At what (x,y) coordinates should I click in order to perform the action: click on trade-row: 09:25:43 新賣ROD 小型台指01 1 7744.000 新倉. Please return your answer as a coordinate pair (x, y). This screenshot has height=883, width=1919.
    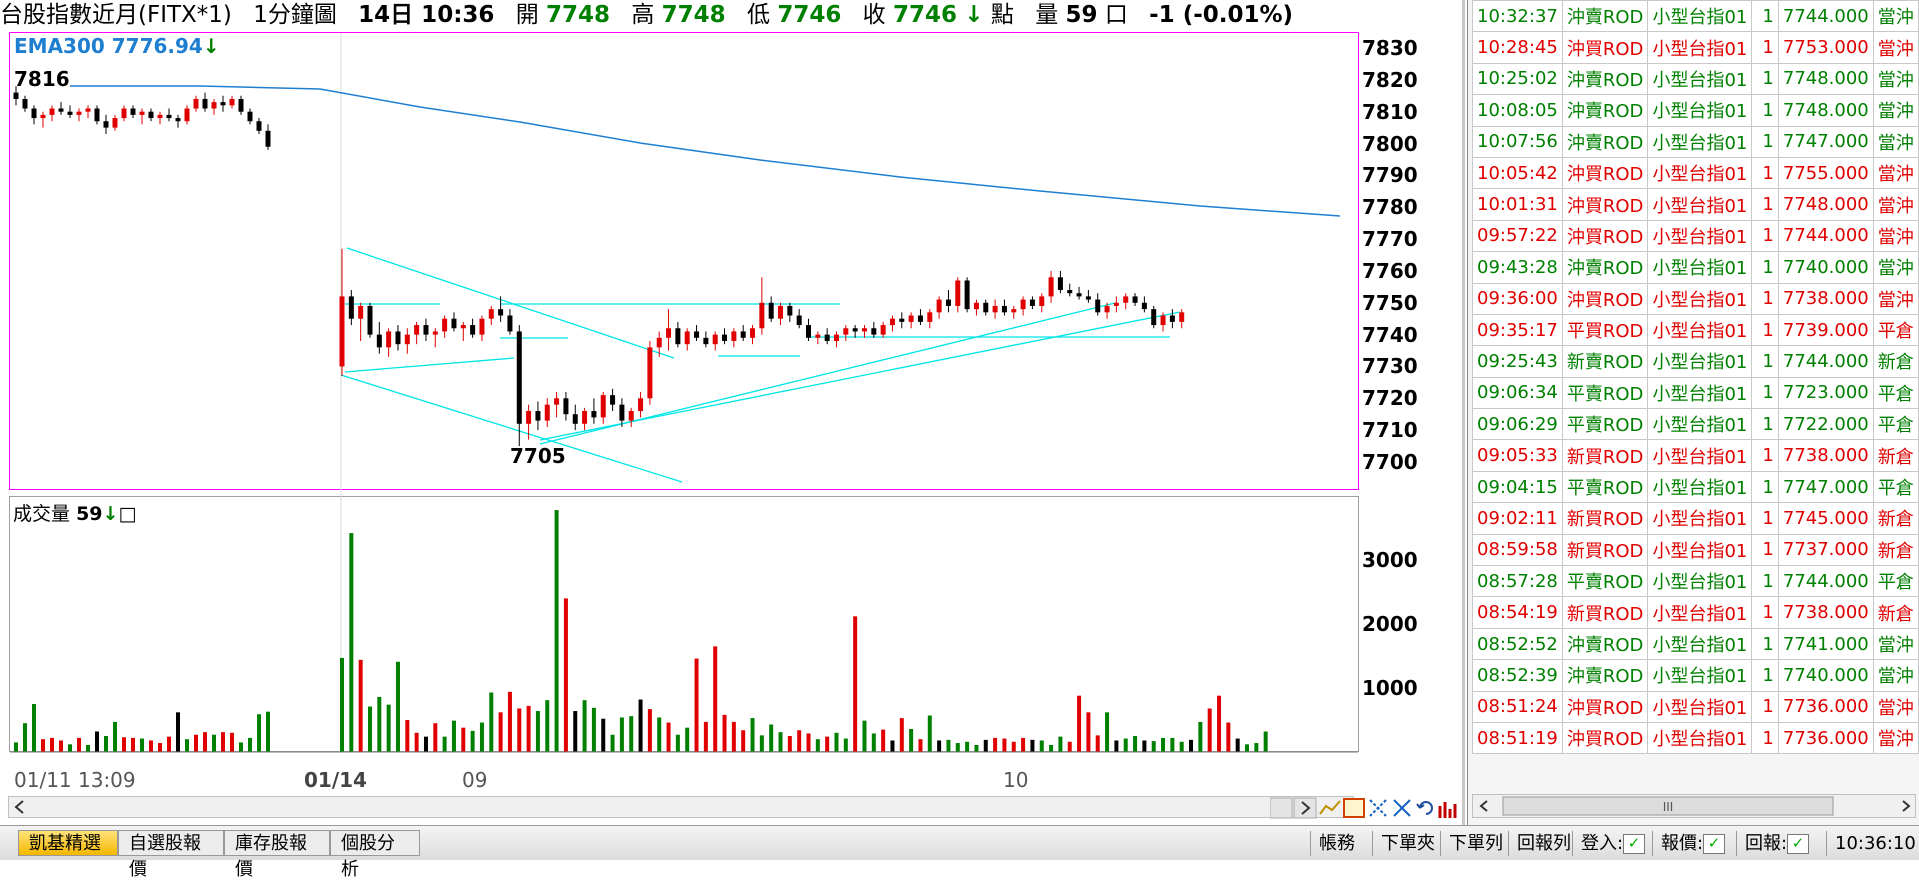
    Looking at the image, I should click on (1695, 361).